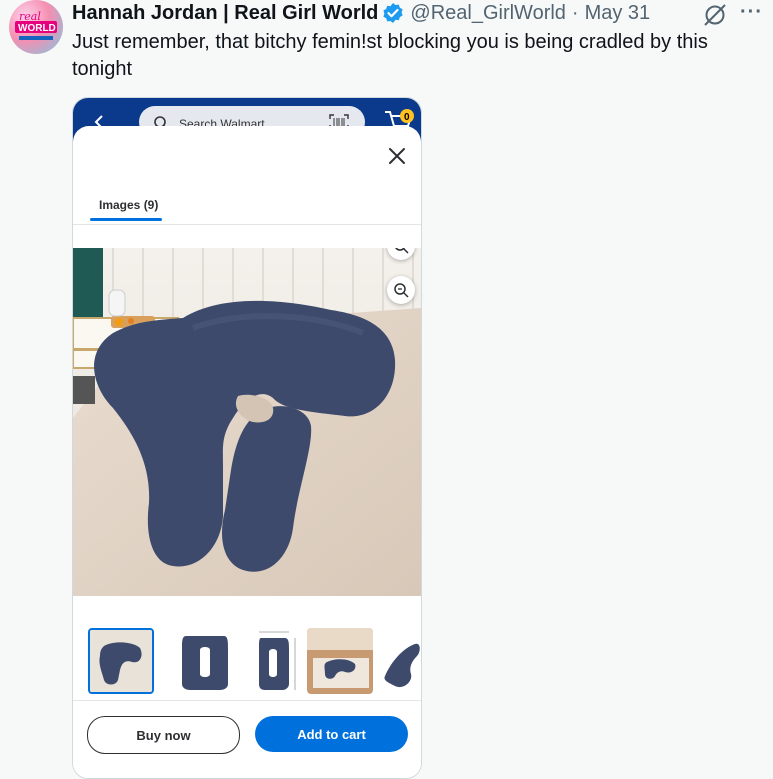 This screenshot has width=773, height=779. What do you see at coordinates (163, 735) in the screenshot?
I see `buy-now-button: Buy now` at bounding box center [163, 735].